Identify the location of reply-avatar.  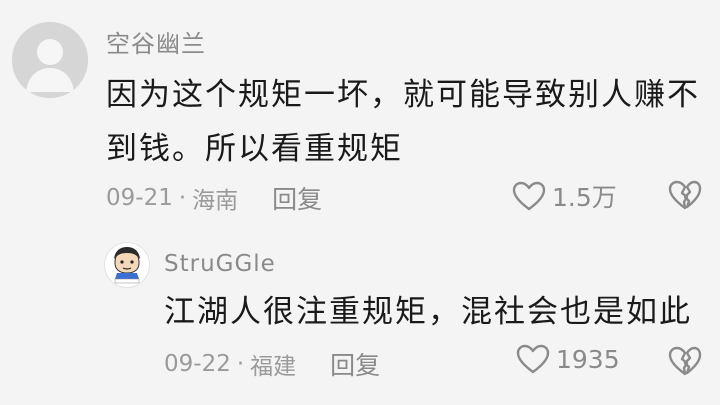
(127, 265).